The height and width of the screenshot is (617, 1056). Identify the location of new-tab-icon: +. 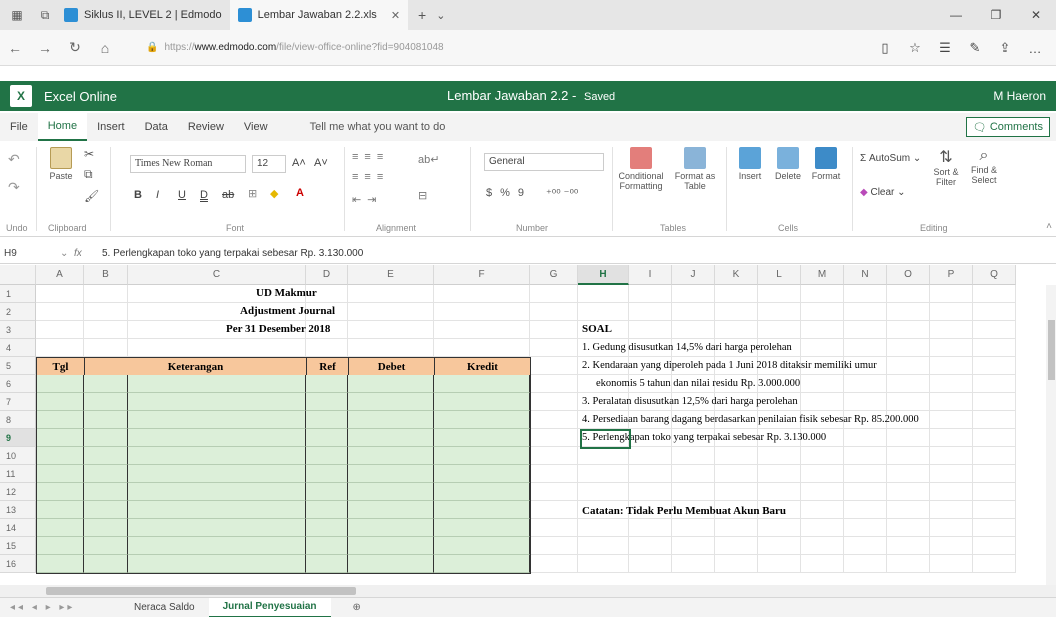
(422, 15).